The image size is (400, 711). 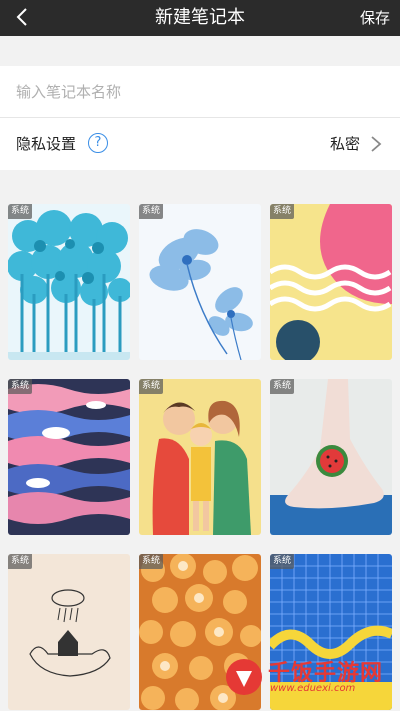 What do you see at coordinates (244, 677) in the screenshot?
I see `watermark-logo-icon` at bounding box center [244, 677].